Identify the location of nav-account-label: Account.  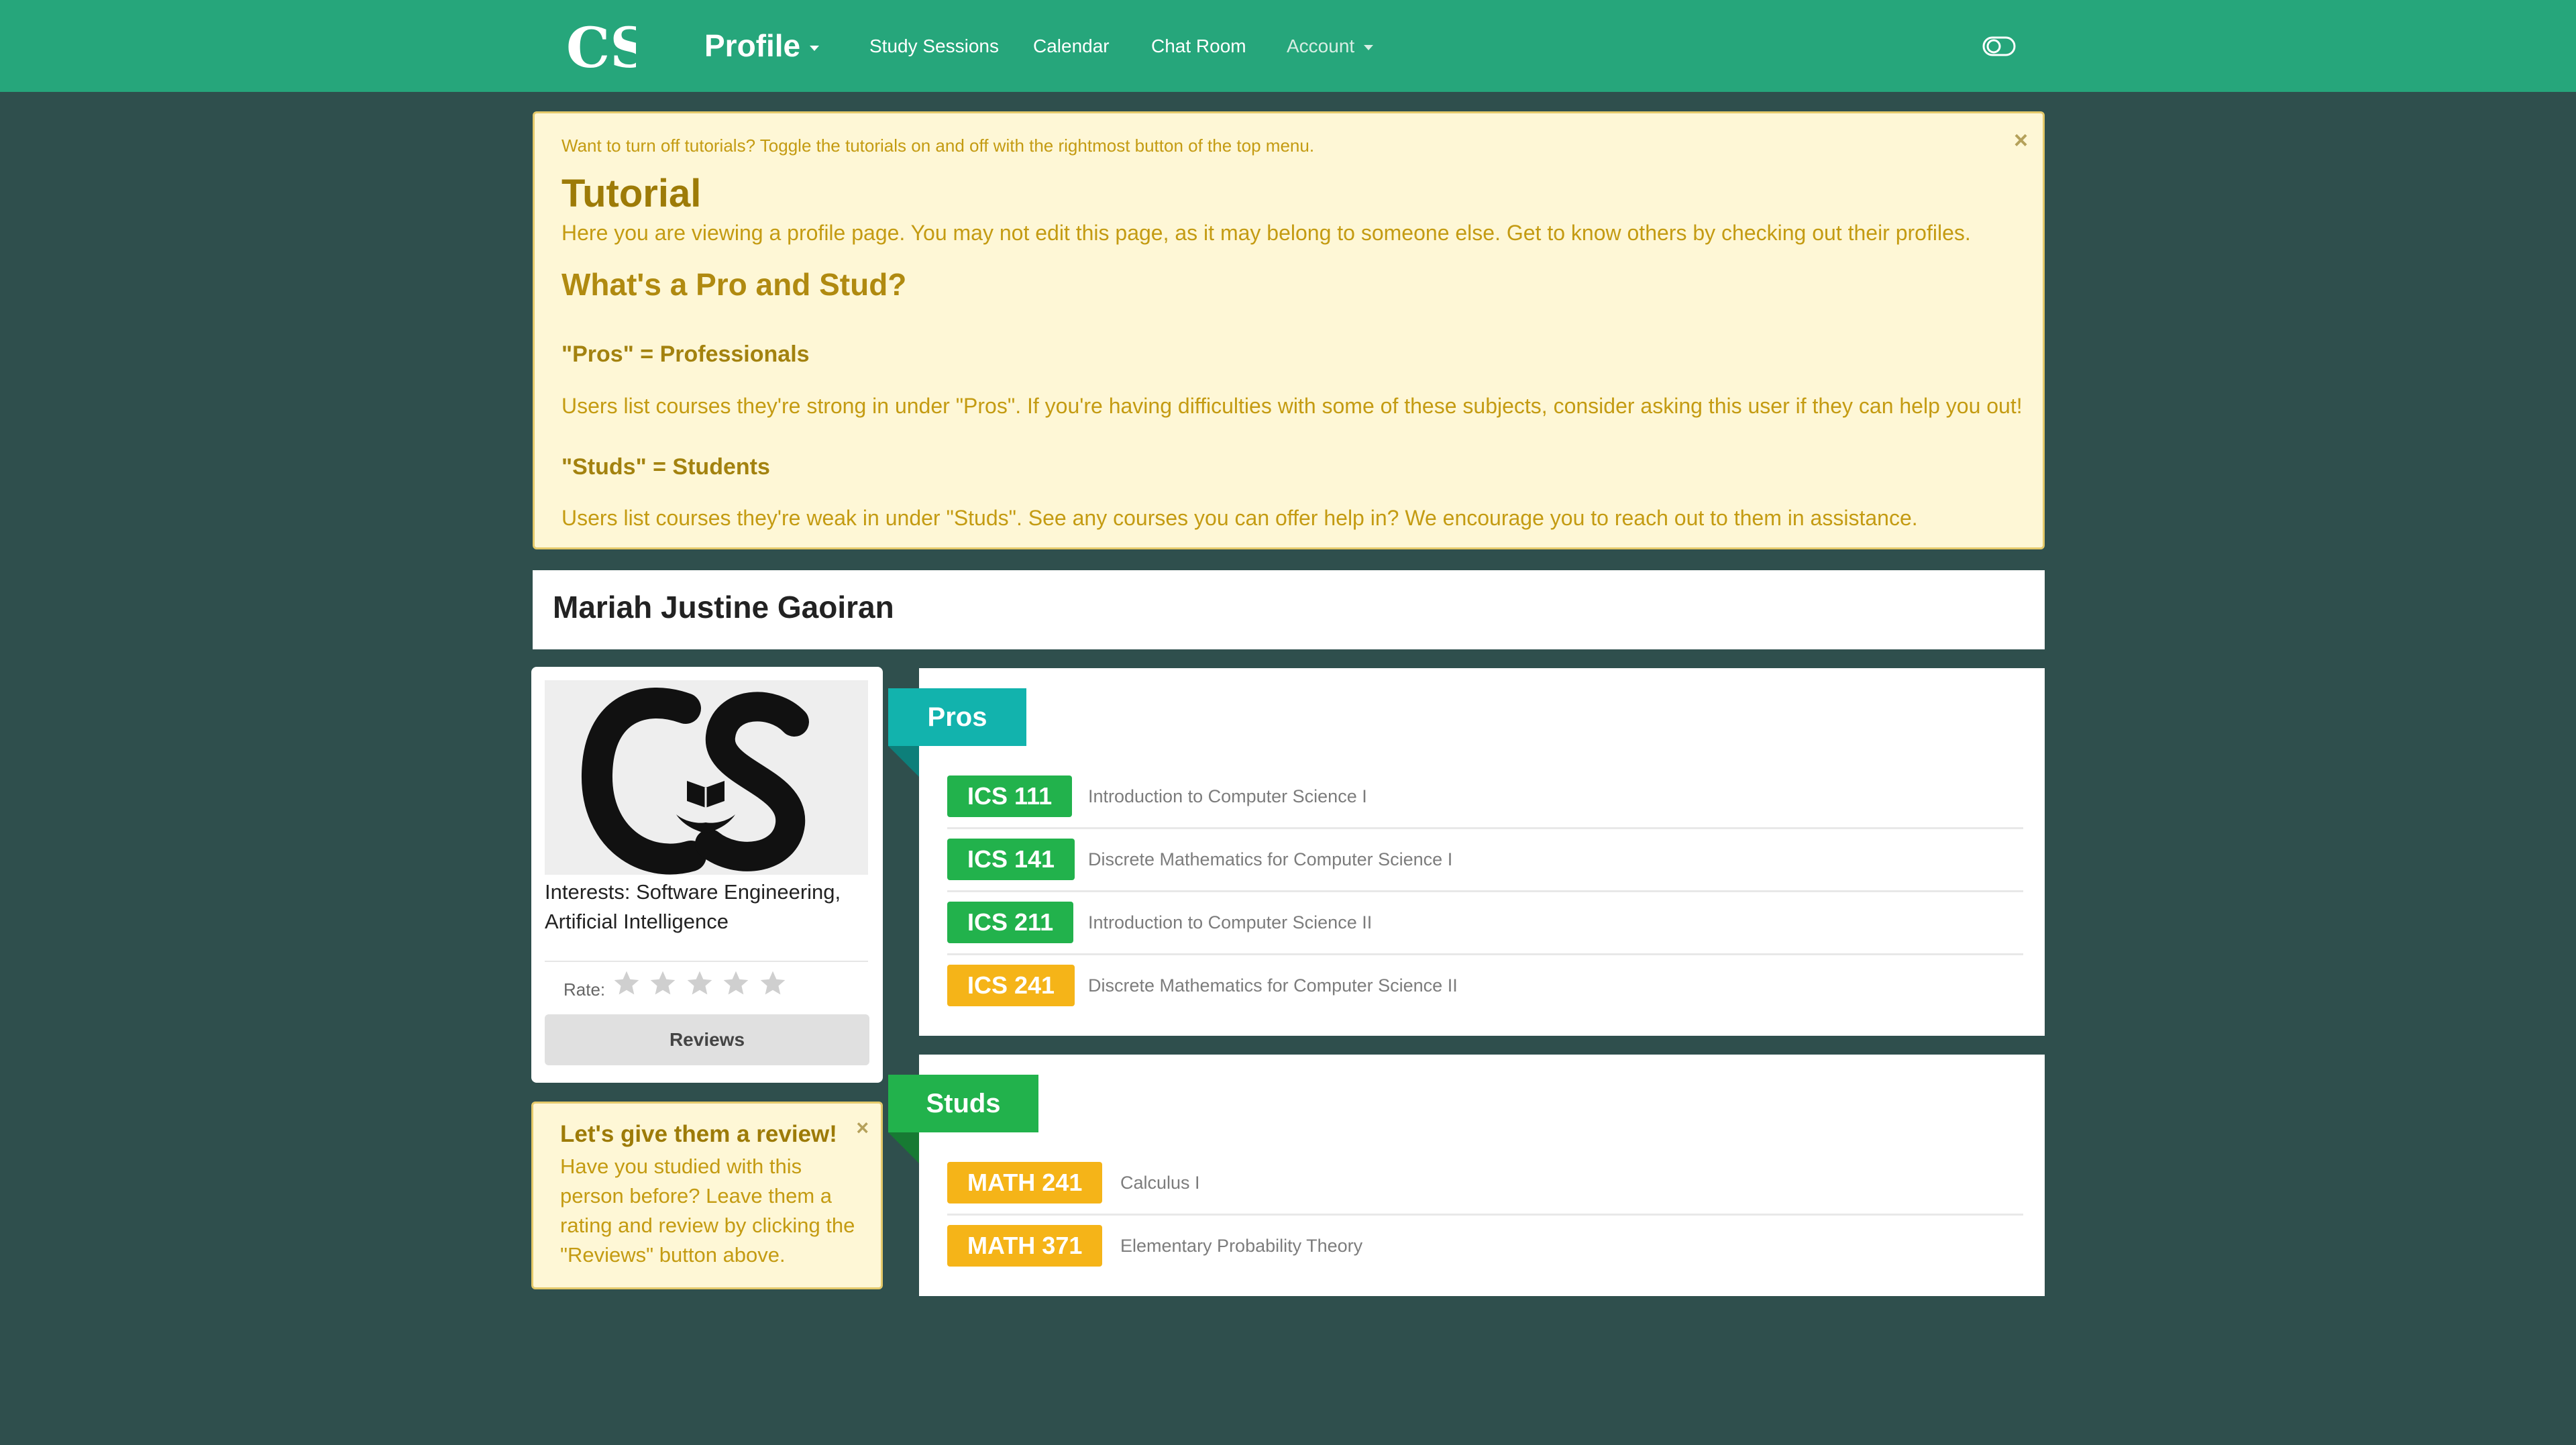
(1321, 46).